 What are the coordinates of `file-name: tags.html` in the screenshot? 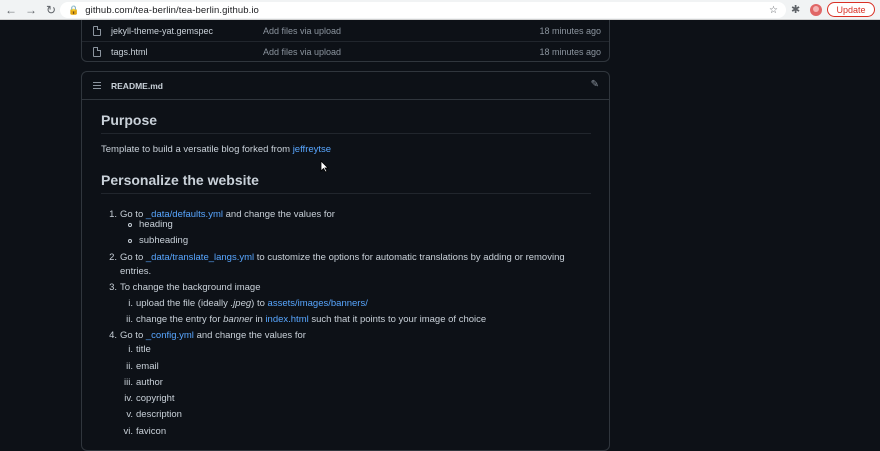 It's located at (129, 52).